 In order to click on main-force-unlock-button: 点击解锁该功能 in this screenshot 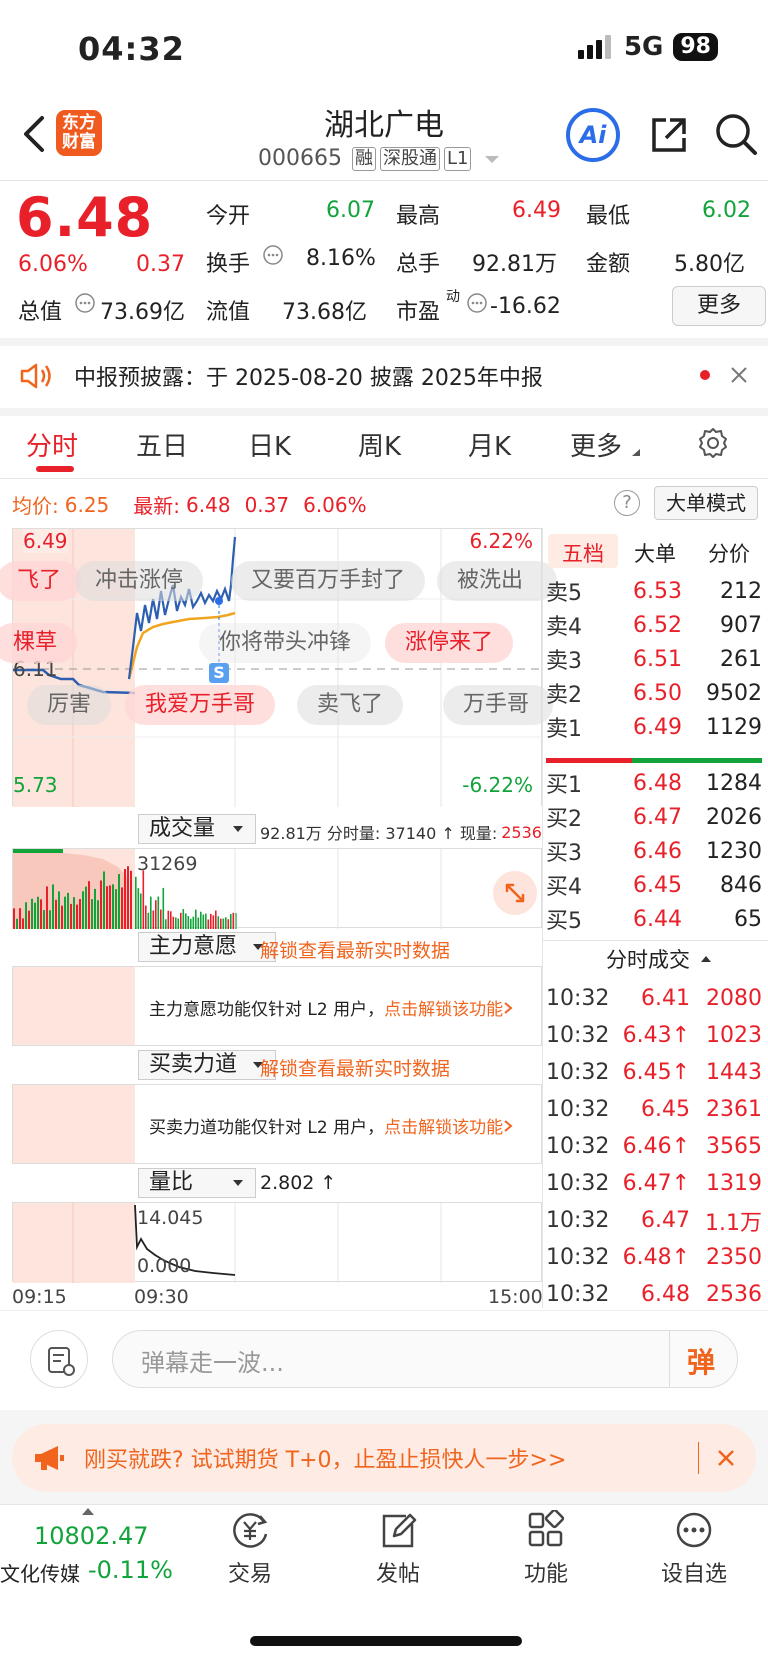, I will do `click(443, 1007)`.